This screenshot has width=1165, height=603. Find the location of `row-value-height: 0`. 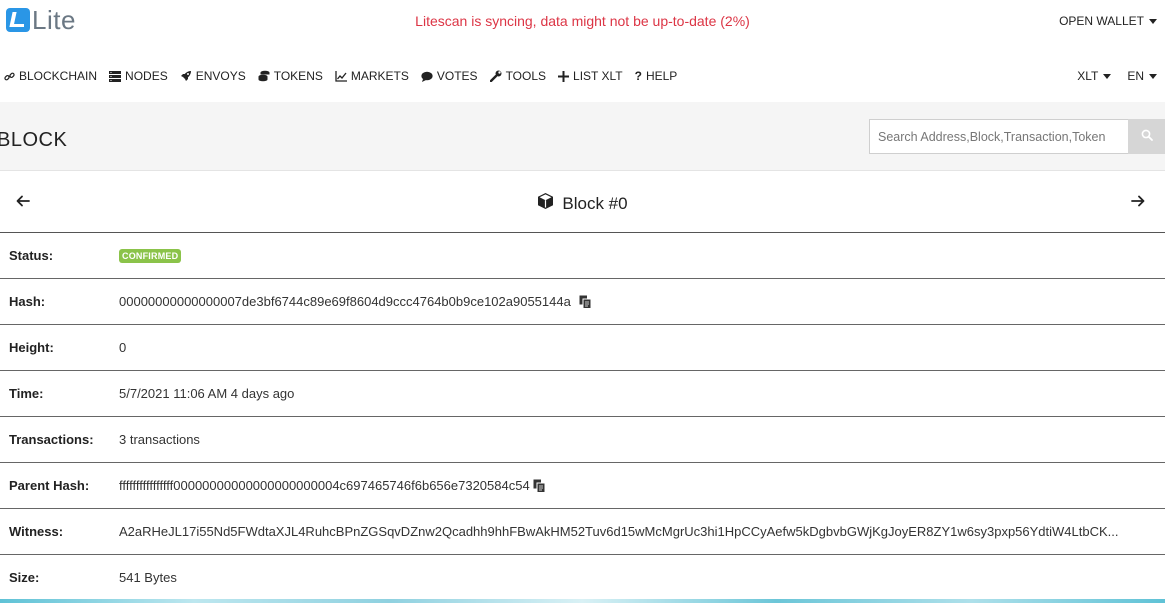

row-value-height: 0 is located at coordinates (123, 347).